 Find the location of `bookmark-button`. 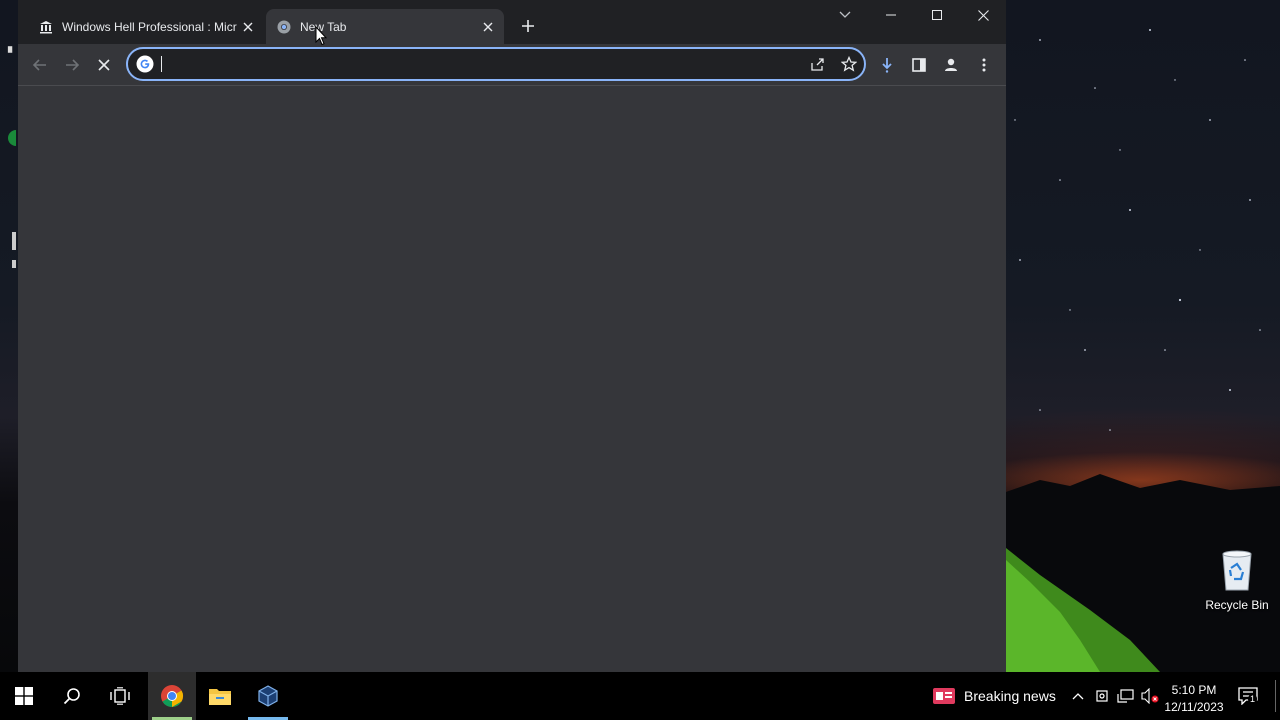

bookmark-button is located at coordinates (849, 64).